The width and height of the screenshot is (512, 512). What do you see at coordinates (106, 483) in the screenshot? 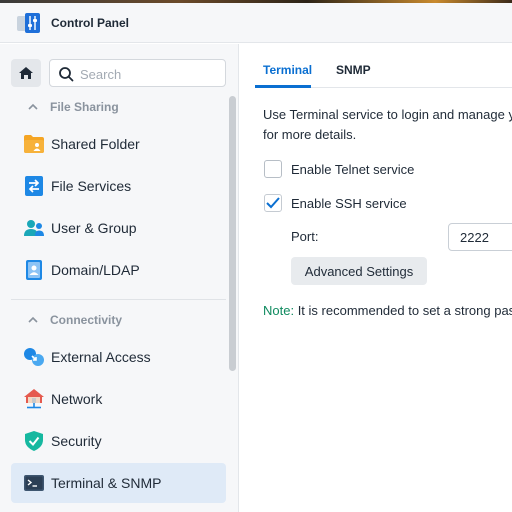
I see `sidebar-item-label: Terminal & SNMP` at bounding box center [106, 483].